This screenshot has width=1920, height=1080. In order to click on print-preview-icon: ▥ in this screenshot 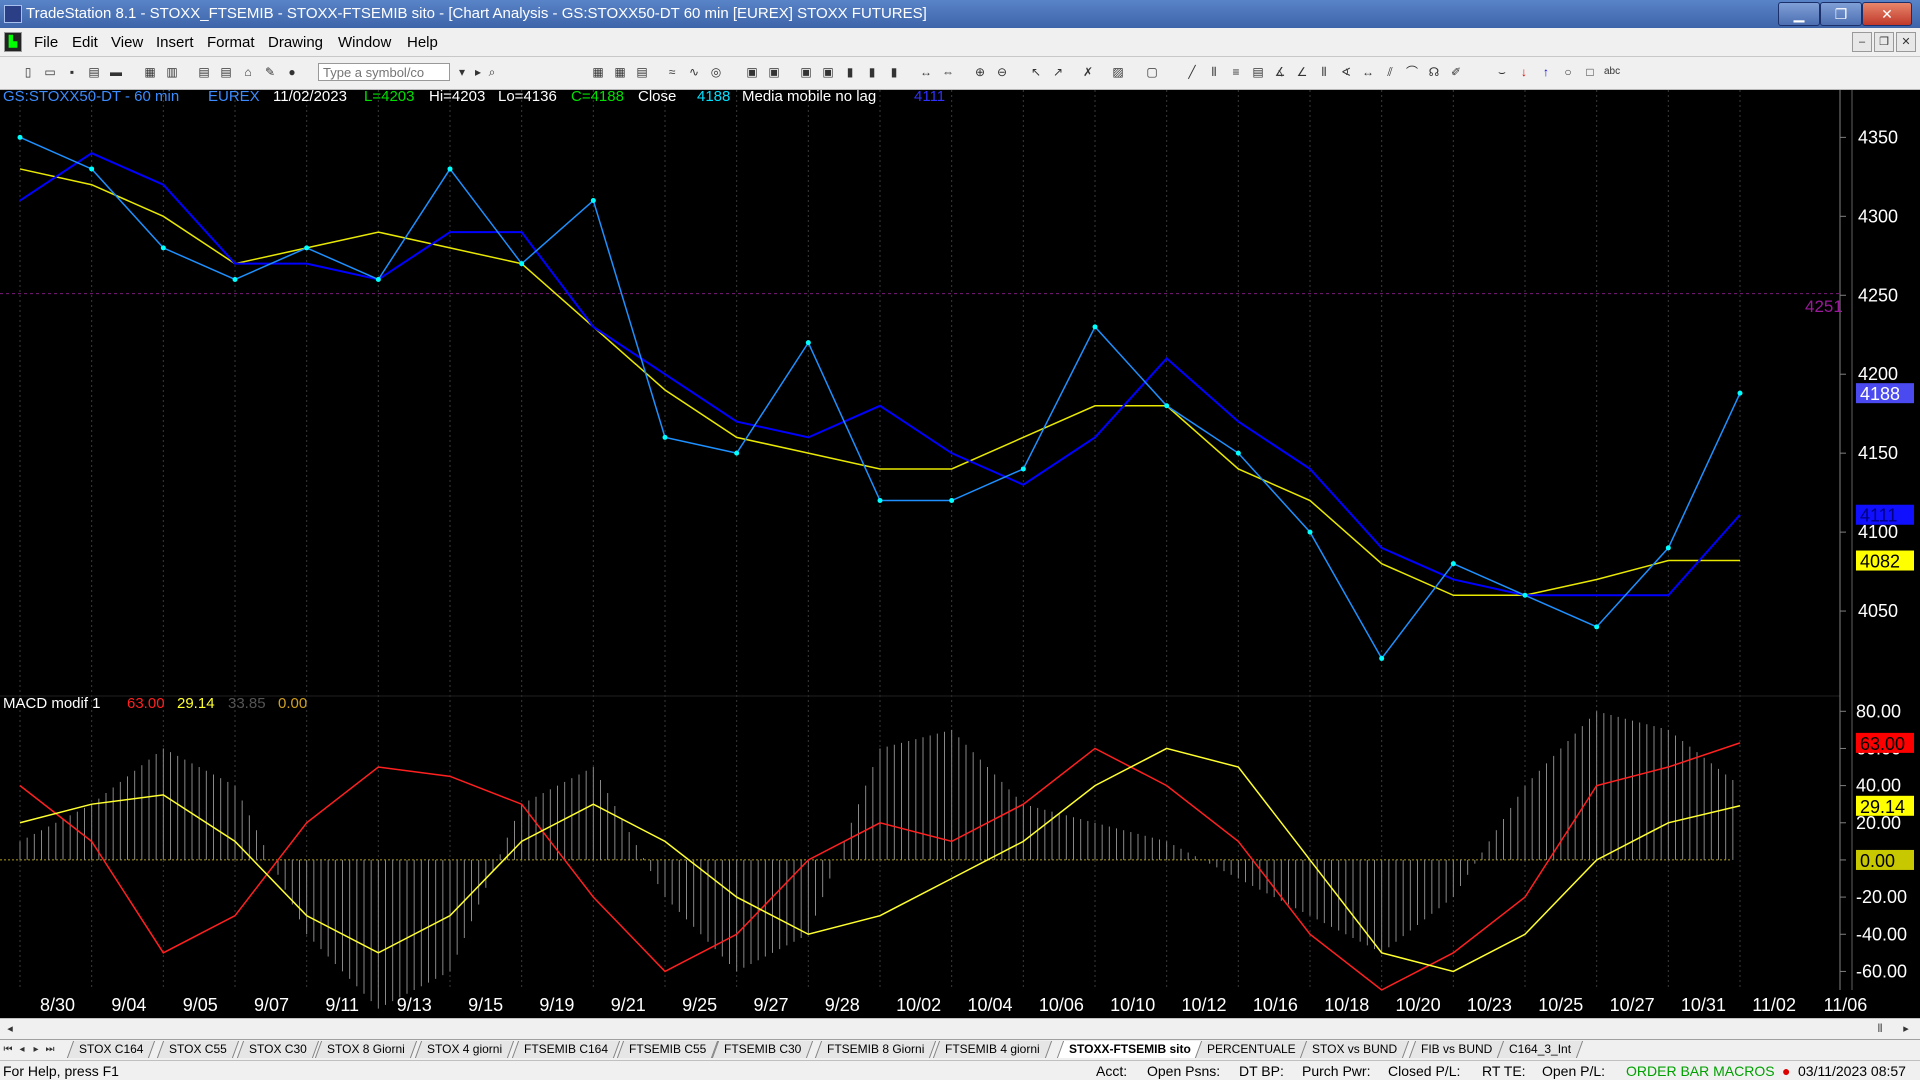, I will do `click(172, 72)`.